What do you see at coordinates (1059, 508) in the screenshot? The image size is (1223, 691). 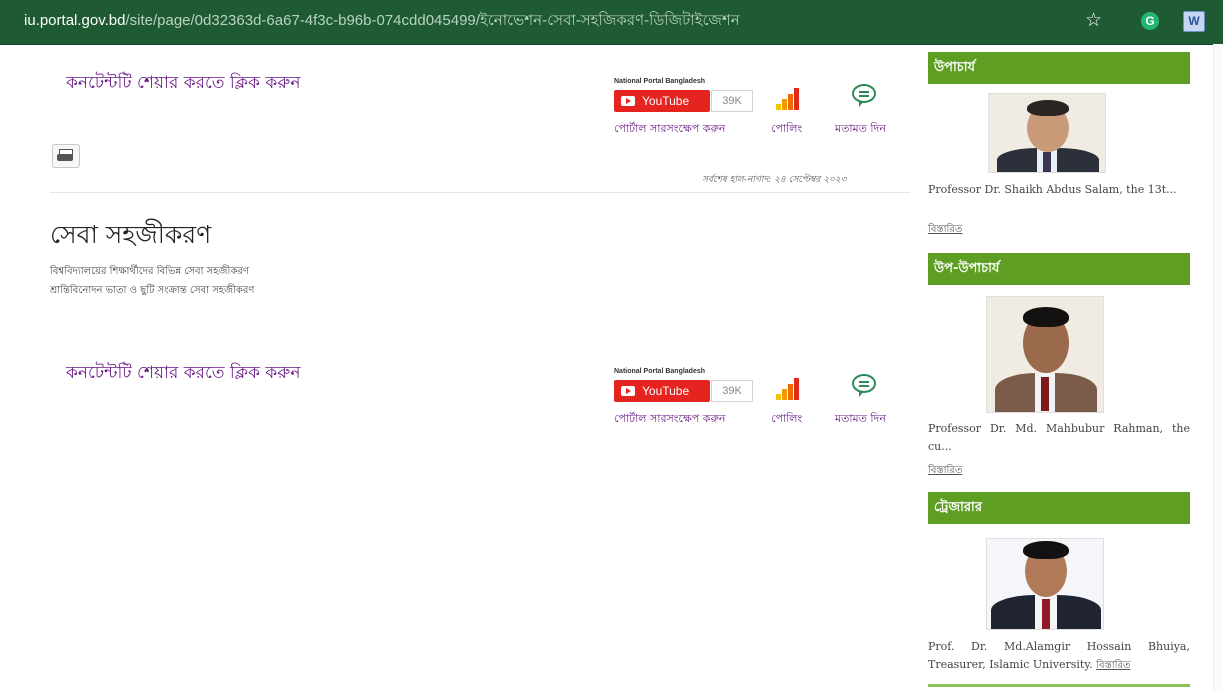 I see `sidebar-heading-treasurer: ট্রেজারার` at bounding box center [1059, 508].